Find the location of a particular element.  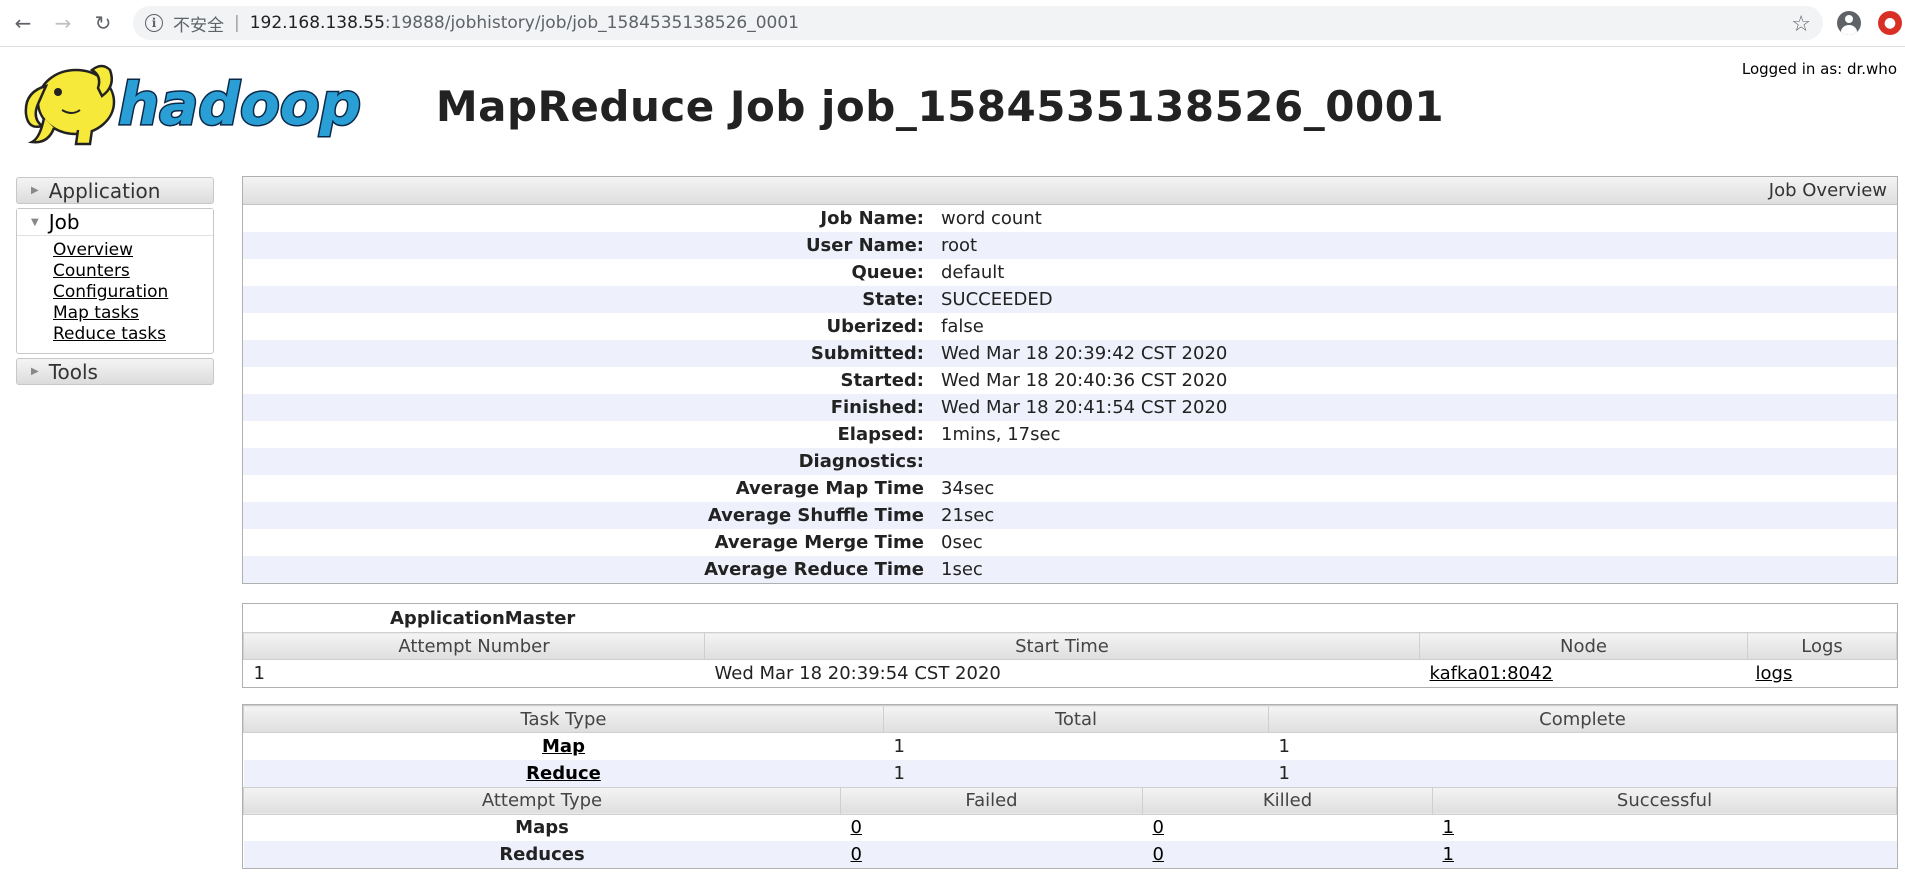

row-value is located at coordinates (1418, 461).